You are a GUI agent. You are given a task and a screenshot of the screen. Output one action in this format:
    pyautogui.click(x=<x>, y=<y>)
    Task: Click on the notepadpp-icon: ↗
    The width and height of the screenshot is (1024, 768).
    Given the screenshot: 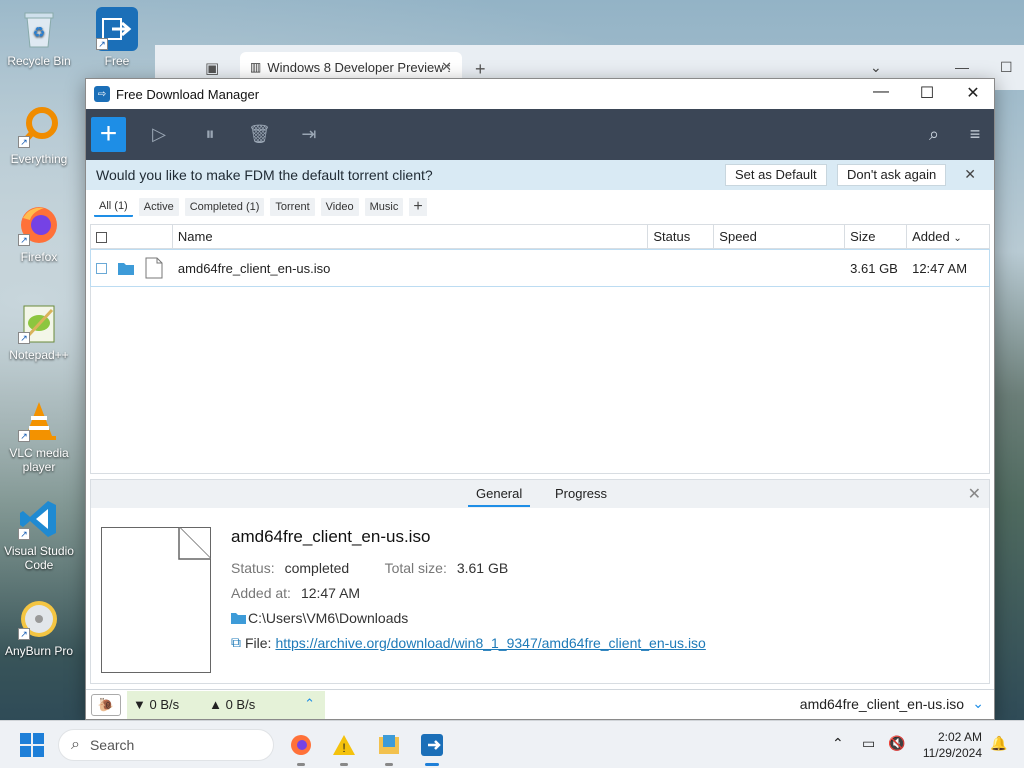 What is the action you would take?
    pyautogui.click(x=39, y=323)
    